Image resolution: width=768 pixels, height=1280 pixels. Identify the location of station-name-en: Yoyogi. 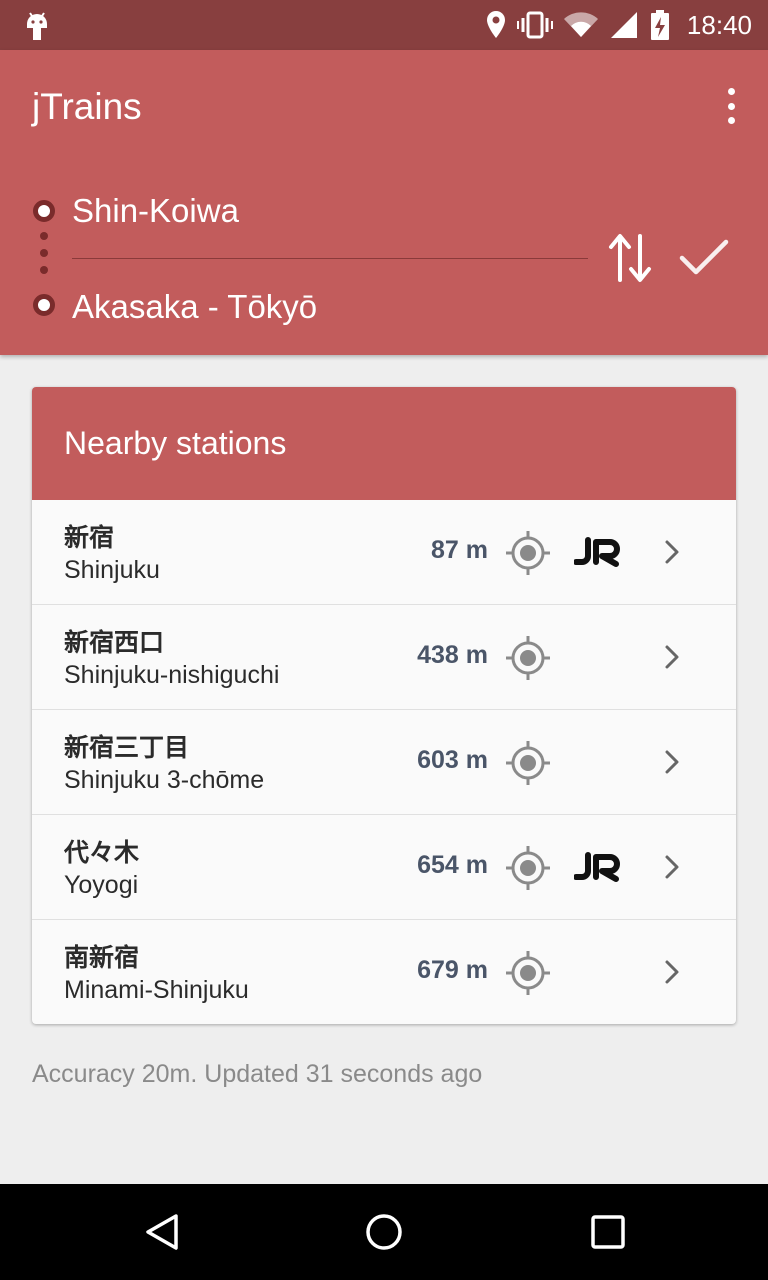
(101, 885).